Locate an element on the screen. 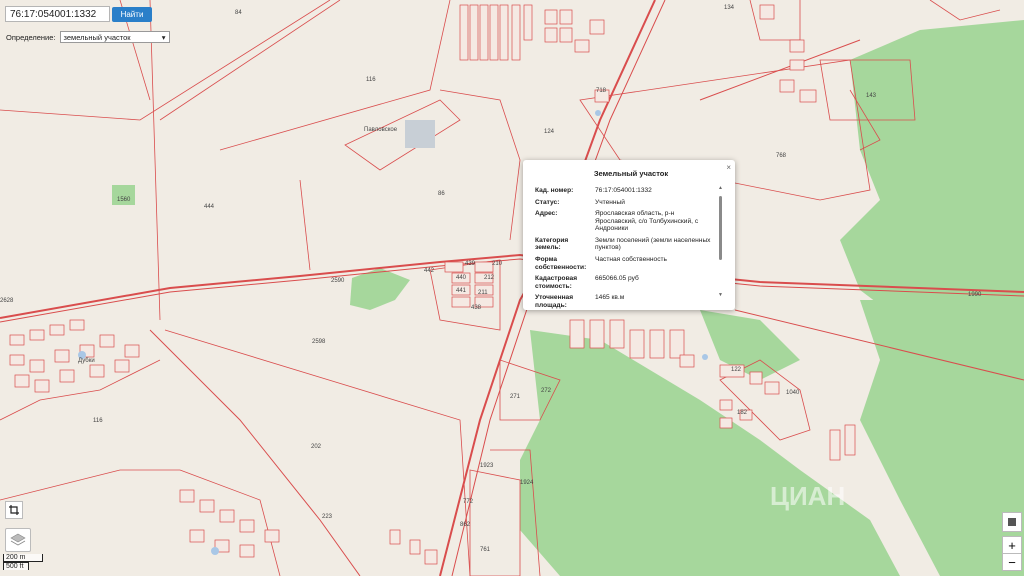  scale-bar: 200 m 500 ft is located at coordinates (23, 562).